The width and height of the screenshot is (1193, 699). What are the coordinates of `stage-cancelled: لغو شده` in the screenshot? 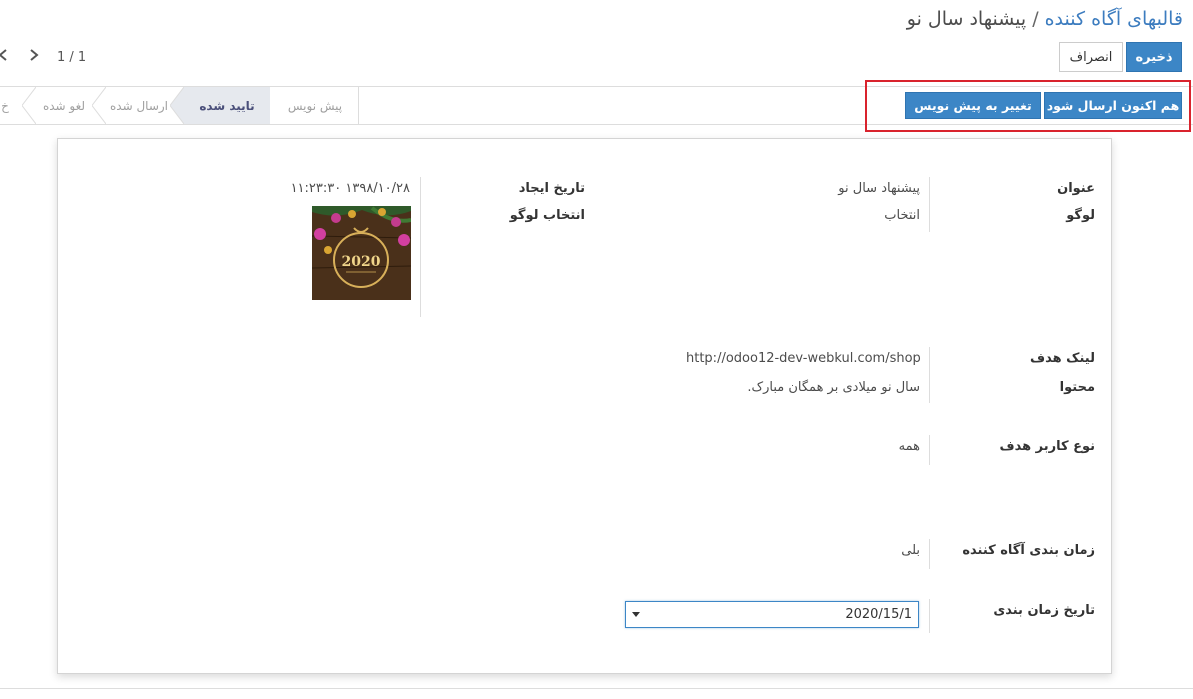 It's located at (64, 105).